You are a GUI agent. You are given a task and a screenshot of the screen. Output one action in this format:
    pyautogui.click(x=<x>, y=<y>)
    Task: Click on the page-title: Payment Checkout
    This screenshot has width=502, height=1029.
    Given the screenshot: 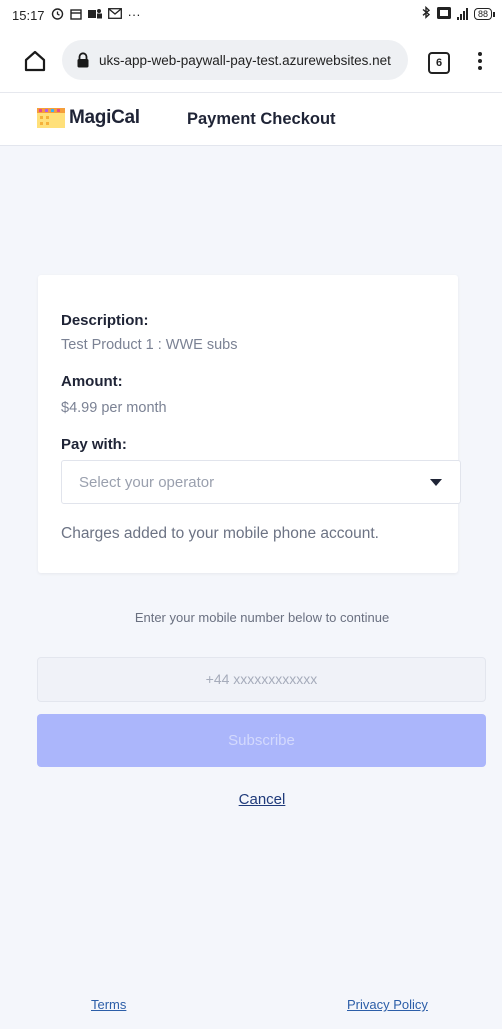 What is the action you would take?
    pyautogui.click(x=261, y=119)
    